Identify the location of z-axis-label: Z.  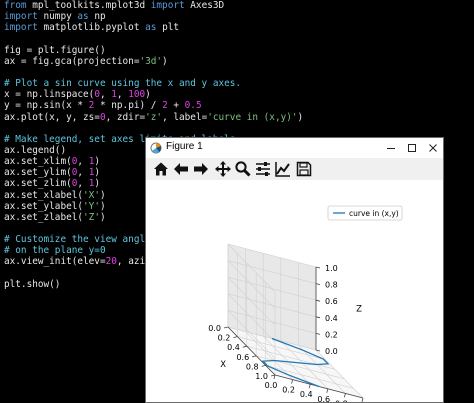
(359, 310).